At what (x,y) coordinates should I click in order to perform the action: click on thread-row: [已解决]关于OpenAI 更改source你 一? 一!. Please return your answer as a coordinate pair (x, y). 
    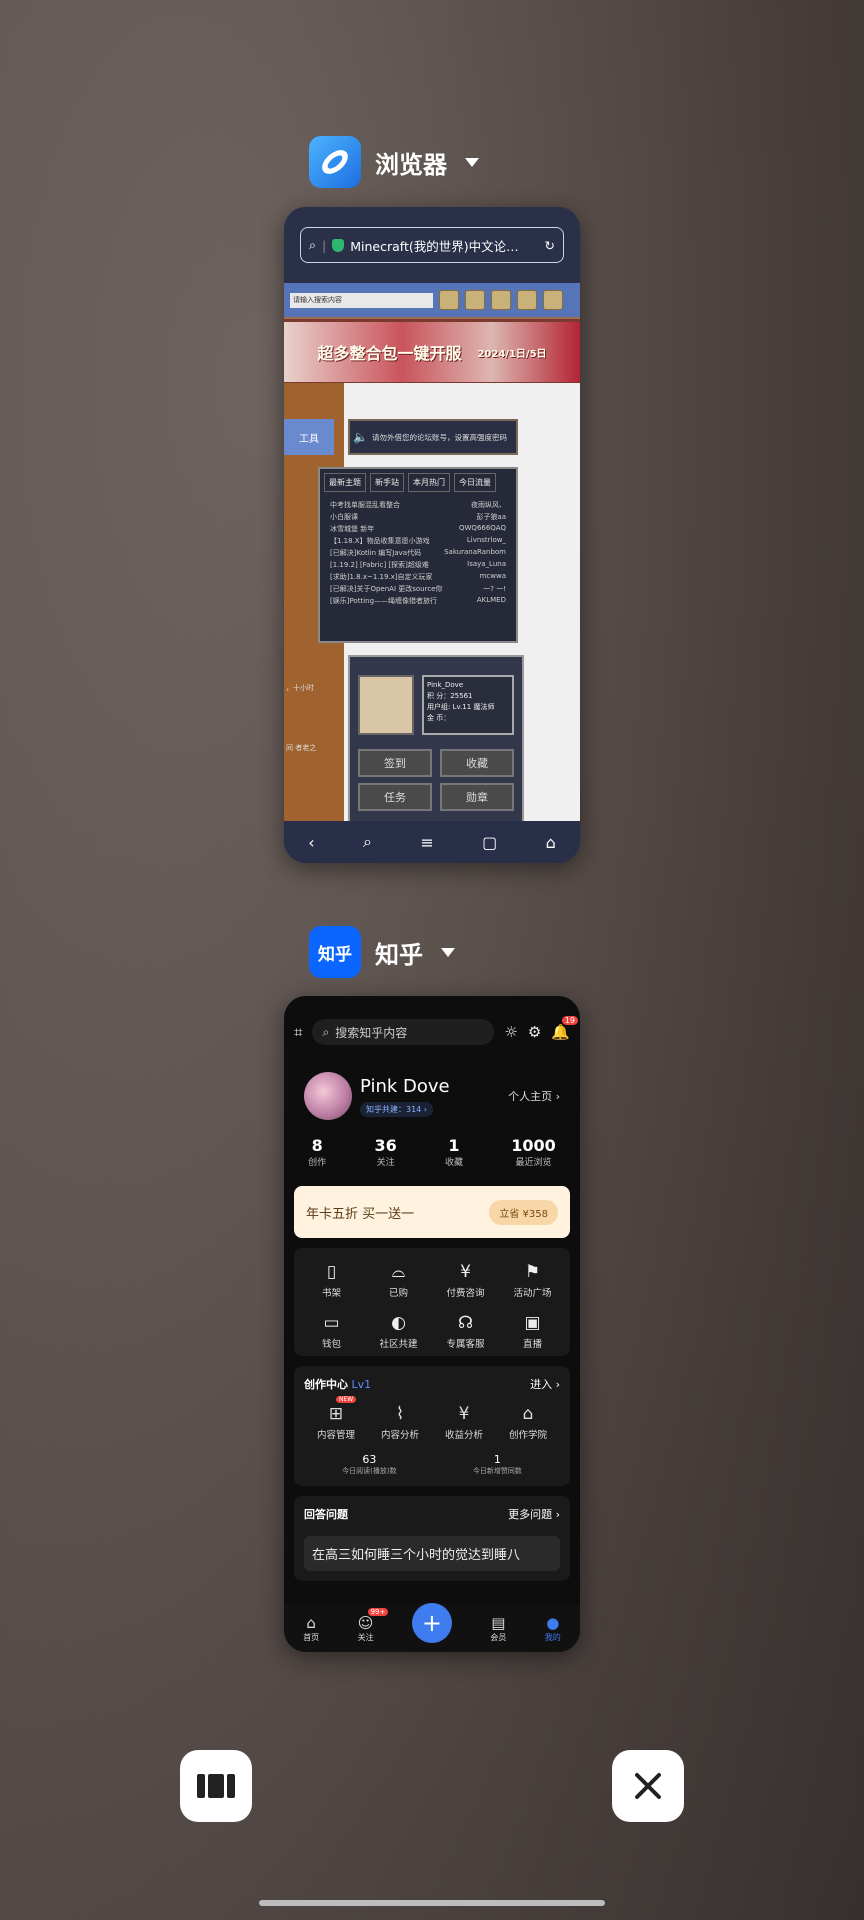
    Looking at the image, I should click on (418, 589).